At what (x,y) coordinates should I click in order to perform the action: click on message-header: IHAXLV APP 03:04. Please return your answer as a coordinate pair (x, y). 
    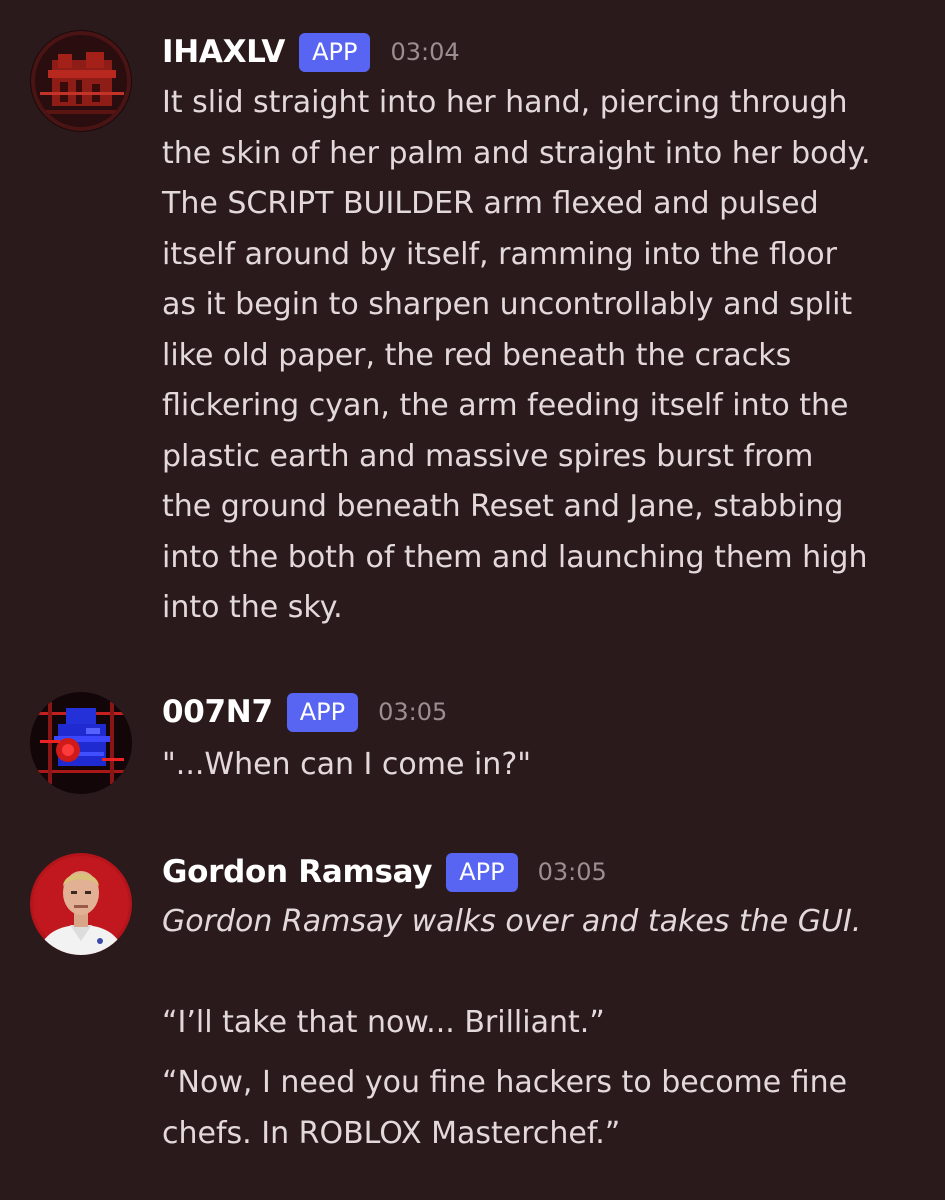
    Looking at the image, I should click on (311, 52).